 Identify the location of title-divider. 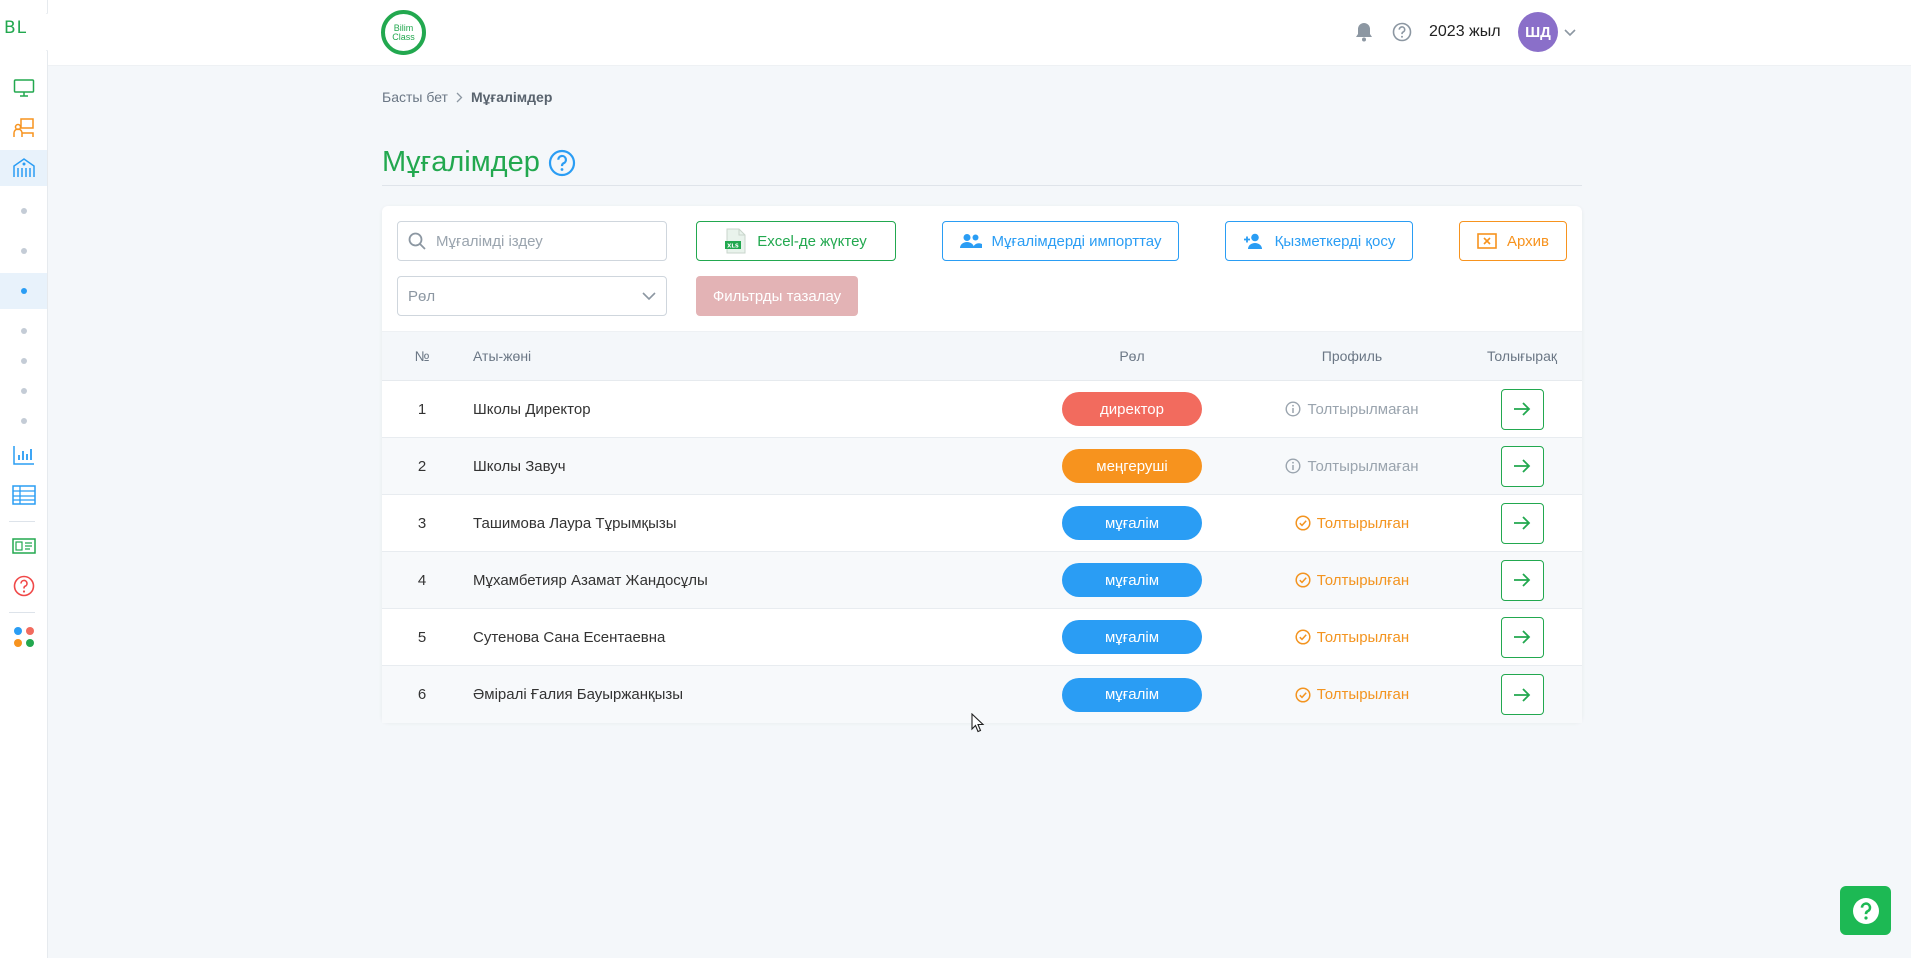
(982, 185).